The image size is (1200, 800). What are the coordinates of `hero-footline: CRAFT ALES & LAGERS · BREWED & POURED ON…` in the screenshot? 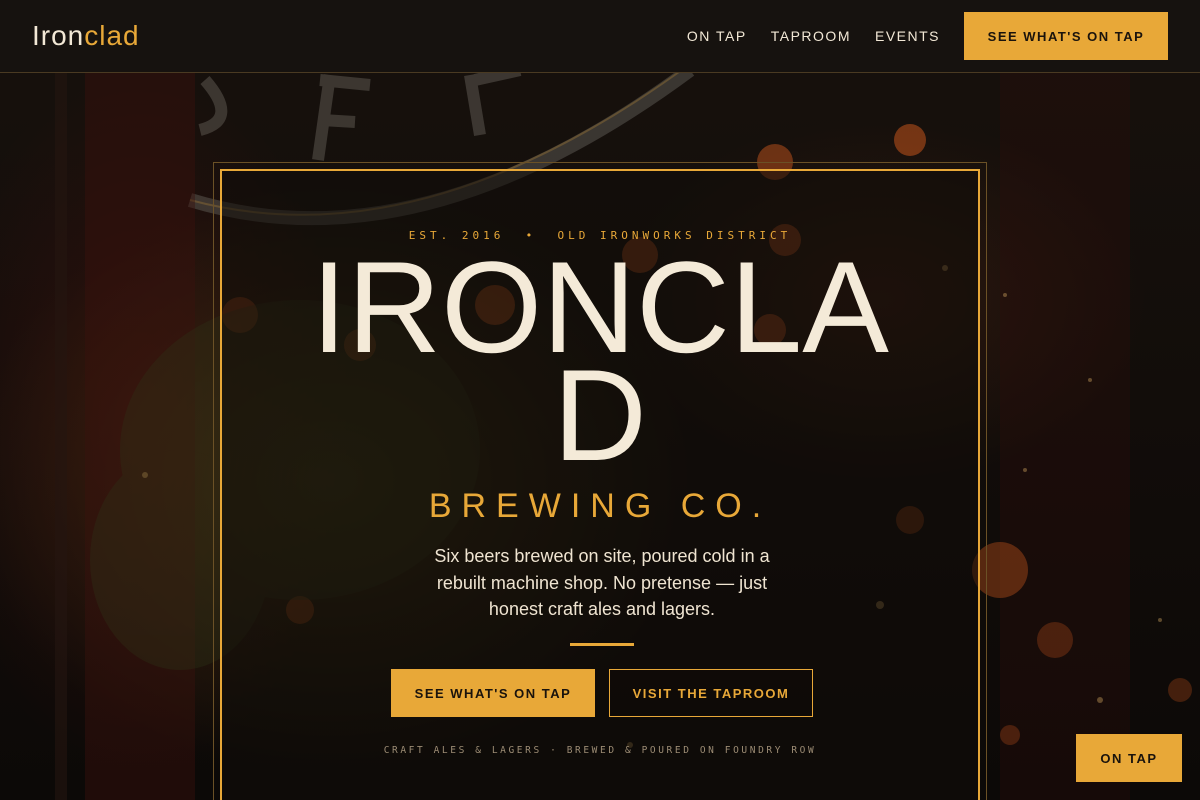 It's located at (600, 750).